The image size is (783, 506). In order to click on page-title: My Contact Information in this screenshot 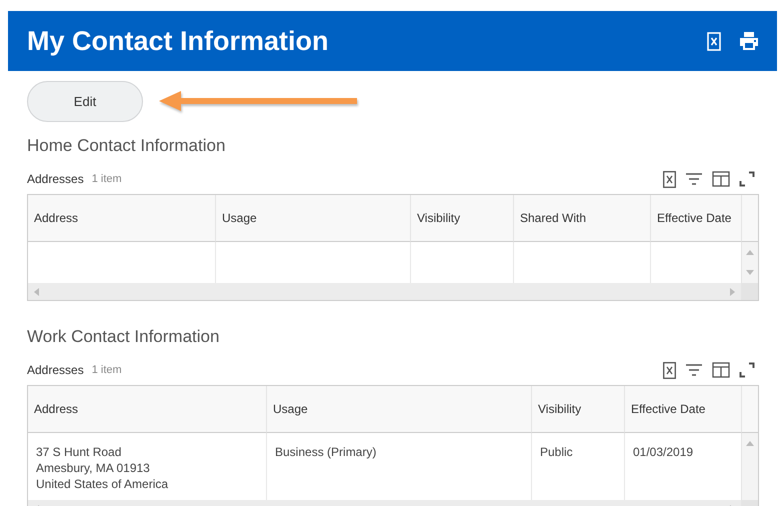, I will do `click(178, 41)`.